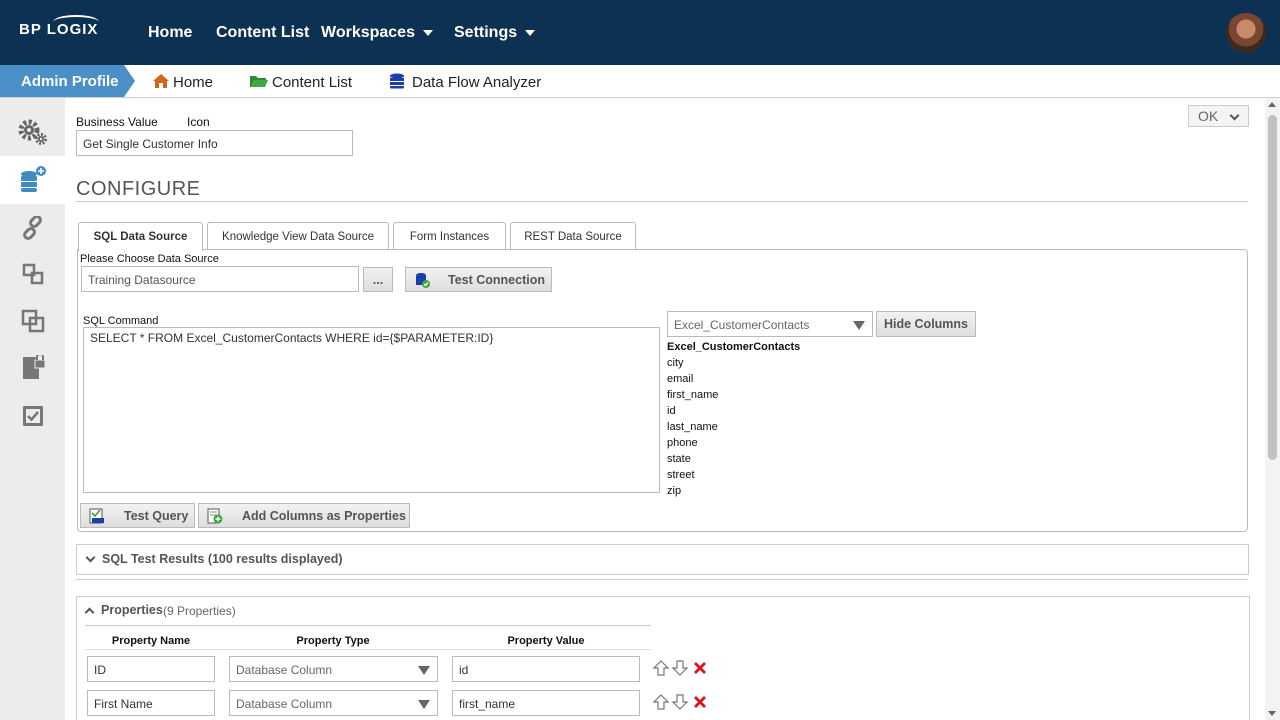 Image resolution: width=1280 pixels, height=720 pixels. Describe the element at coordinates (1272, 287) in the screenshot. I see `scroll-thumb` at that location.